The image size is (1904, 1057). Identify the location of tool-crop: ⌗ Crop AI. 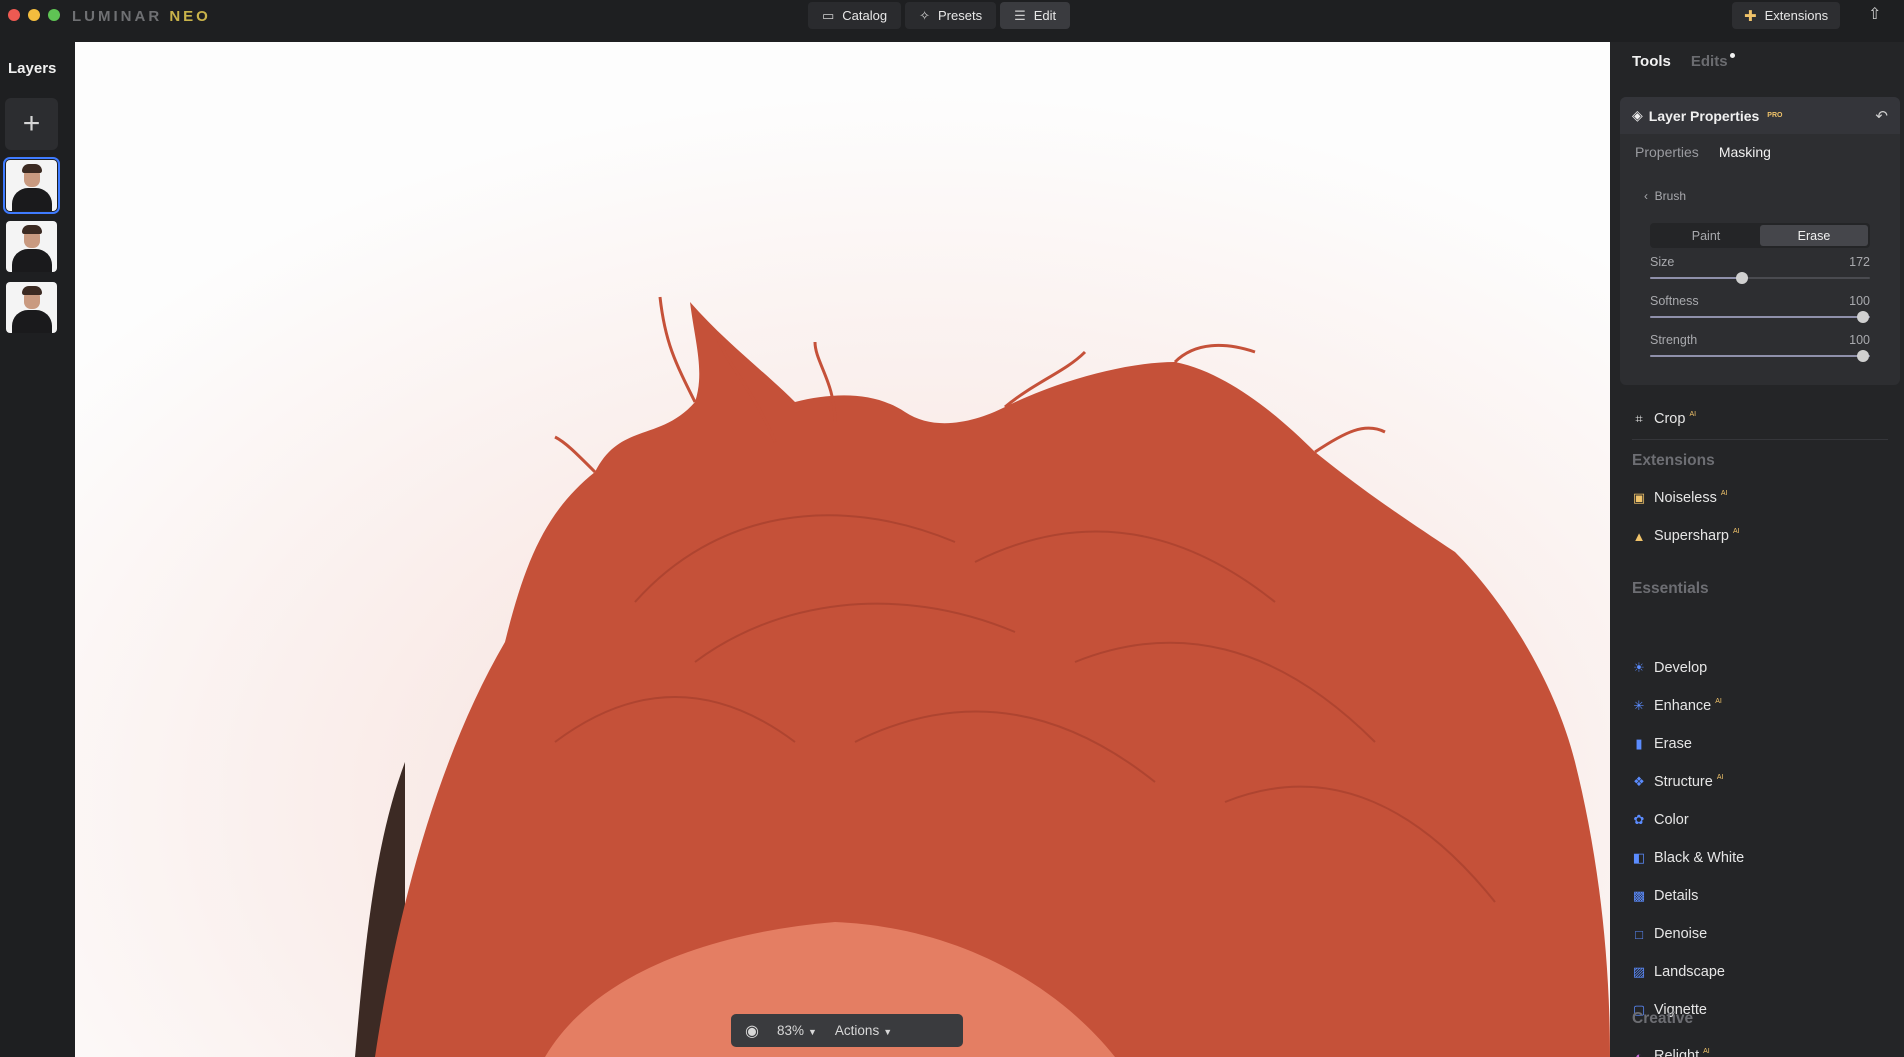
(1664, 419).